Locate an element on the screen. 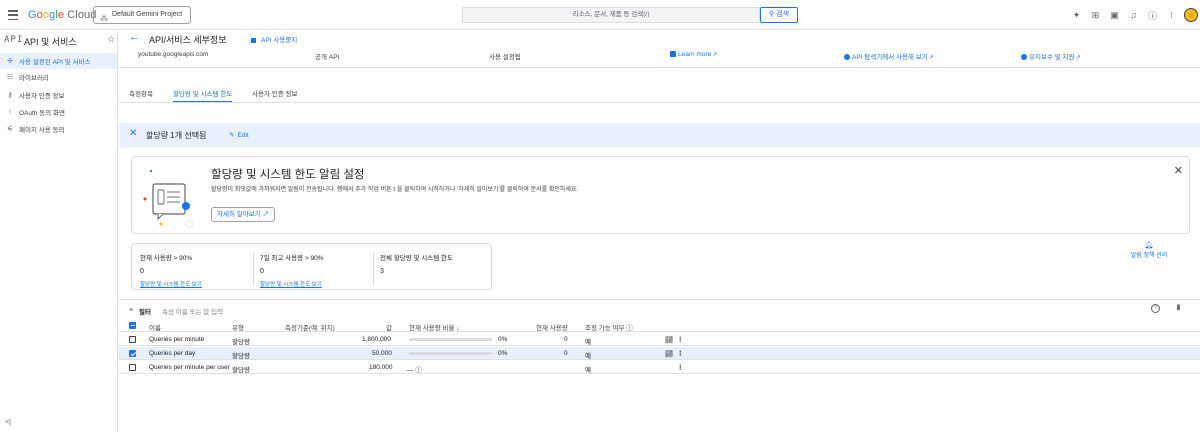  external-link-icon: ↗ is located at coordinates (265, 214).